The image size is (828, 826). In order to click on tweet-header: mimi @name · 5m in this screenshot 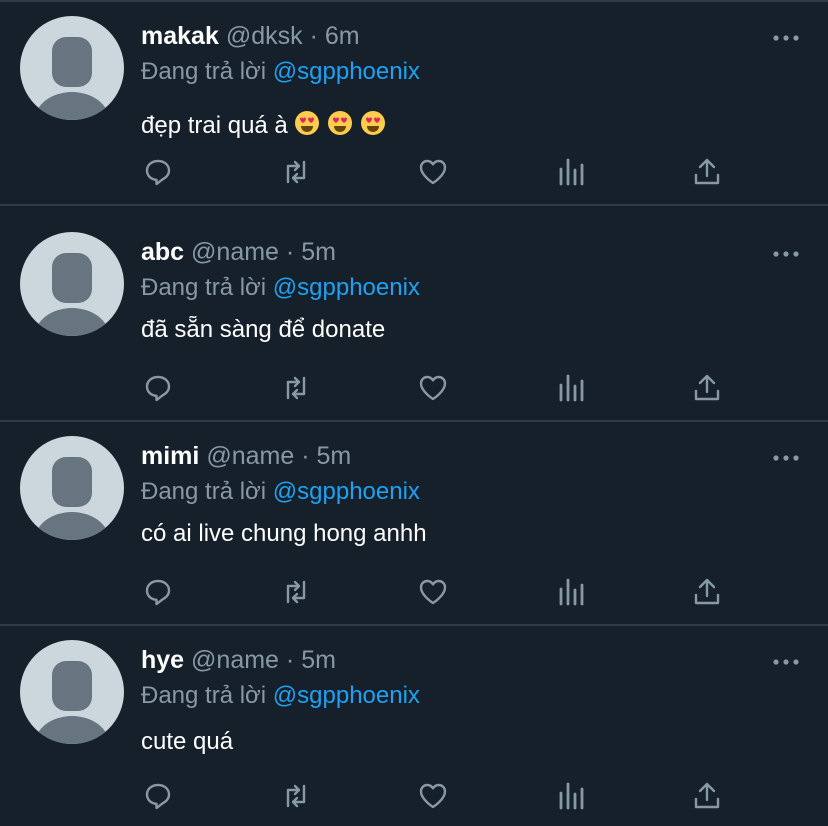, I will do `click(246, 456)`.